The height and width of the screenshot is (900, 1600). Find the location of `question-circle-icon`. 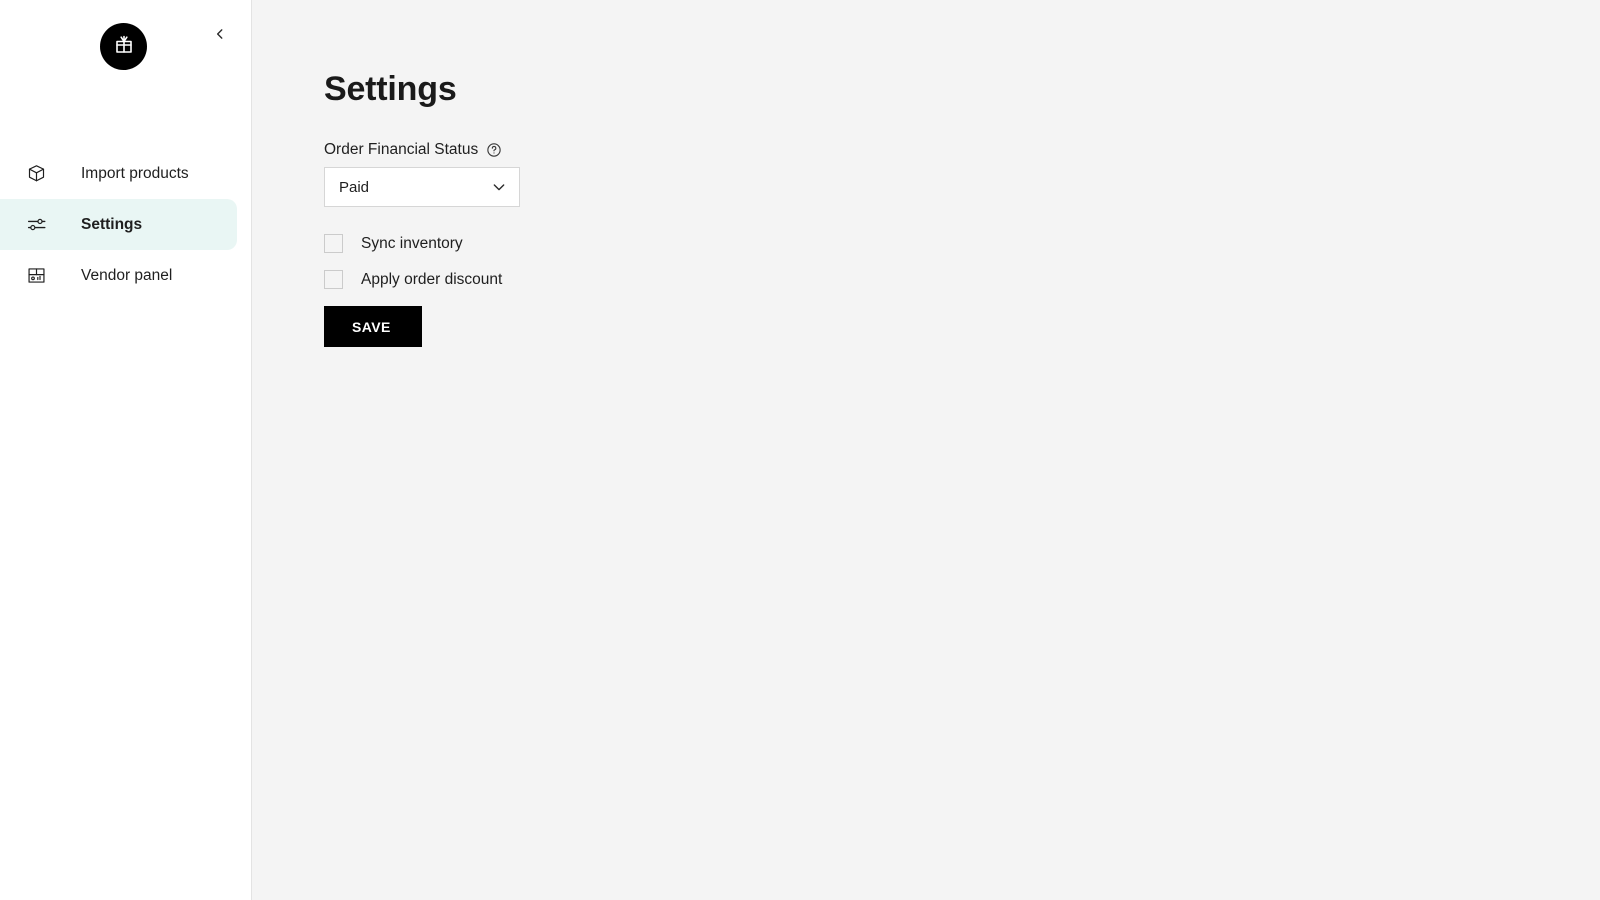

question-circle-icon is located at coordinates (494, 150).